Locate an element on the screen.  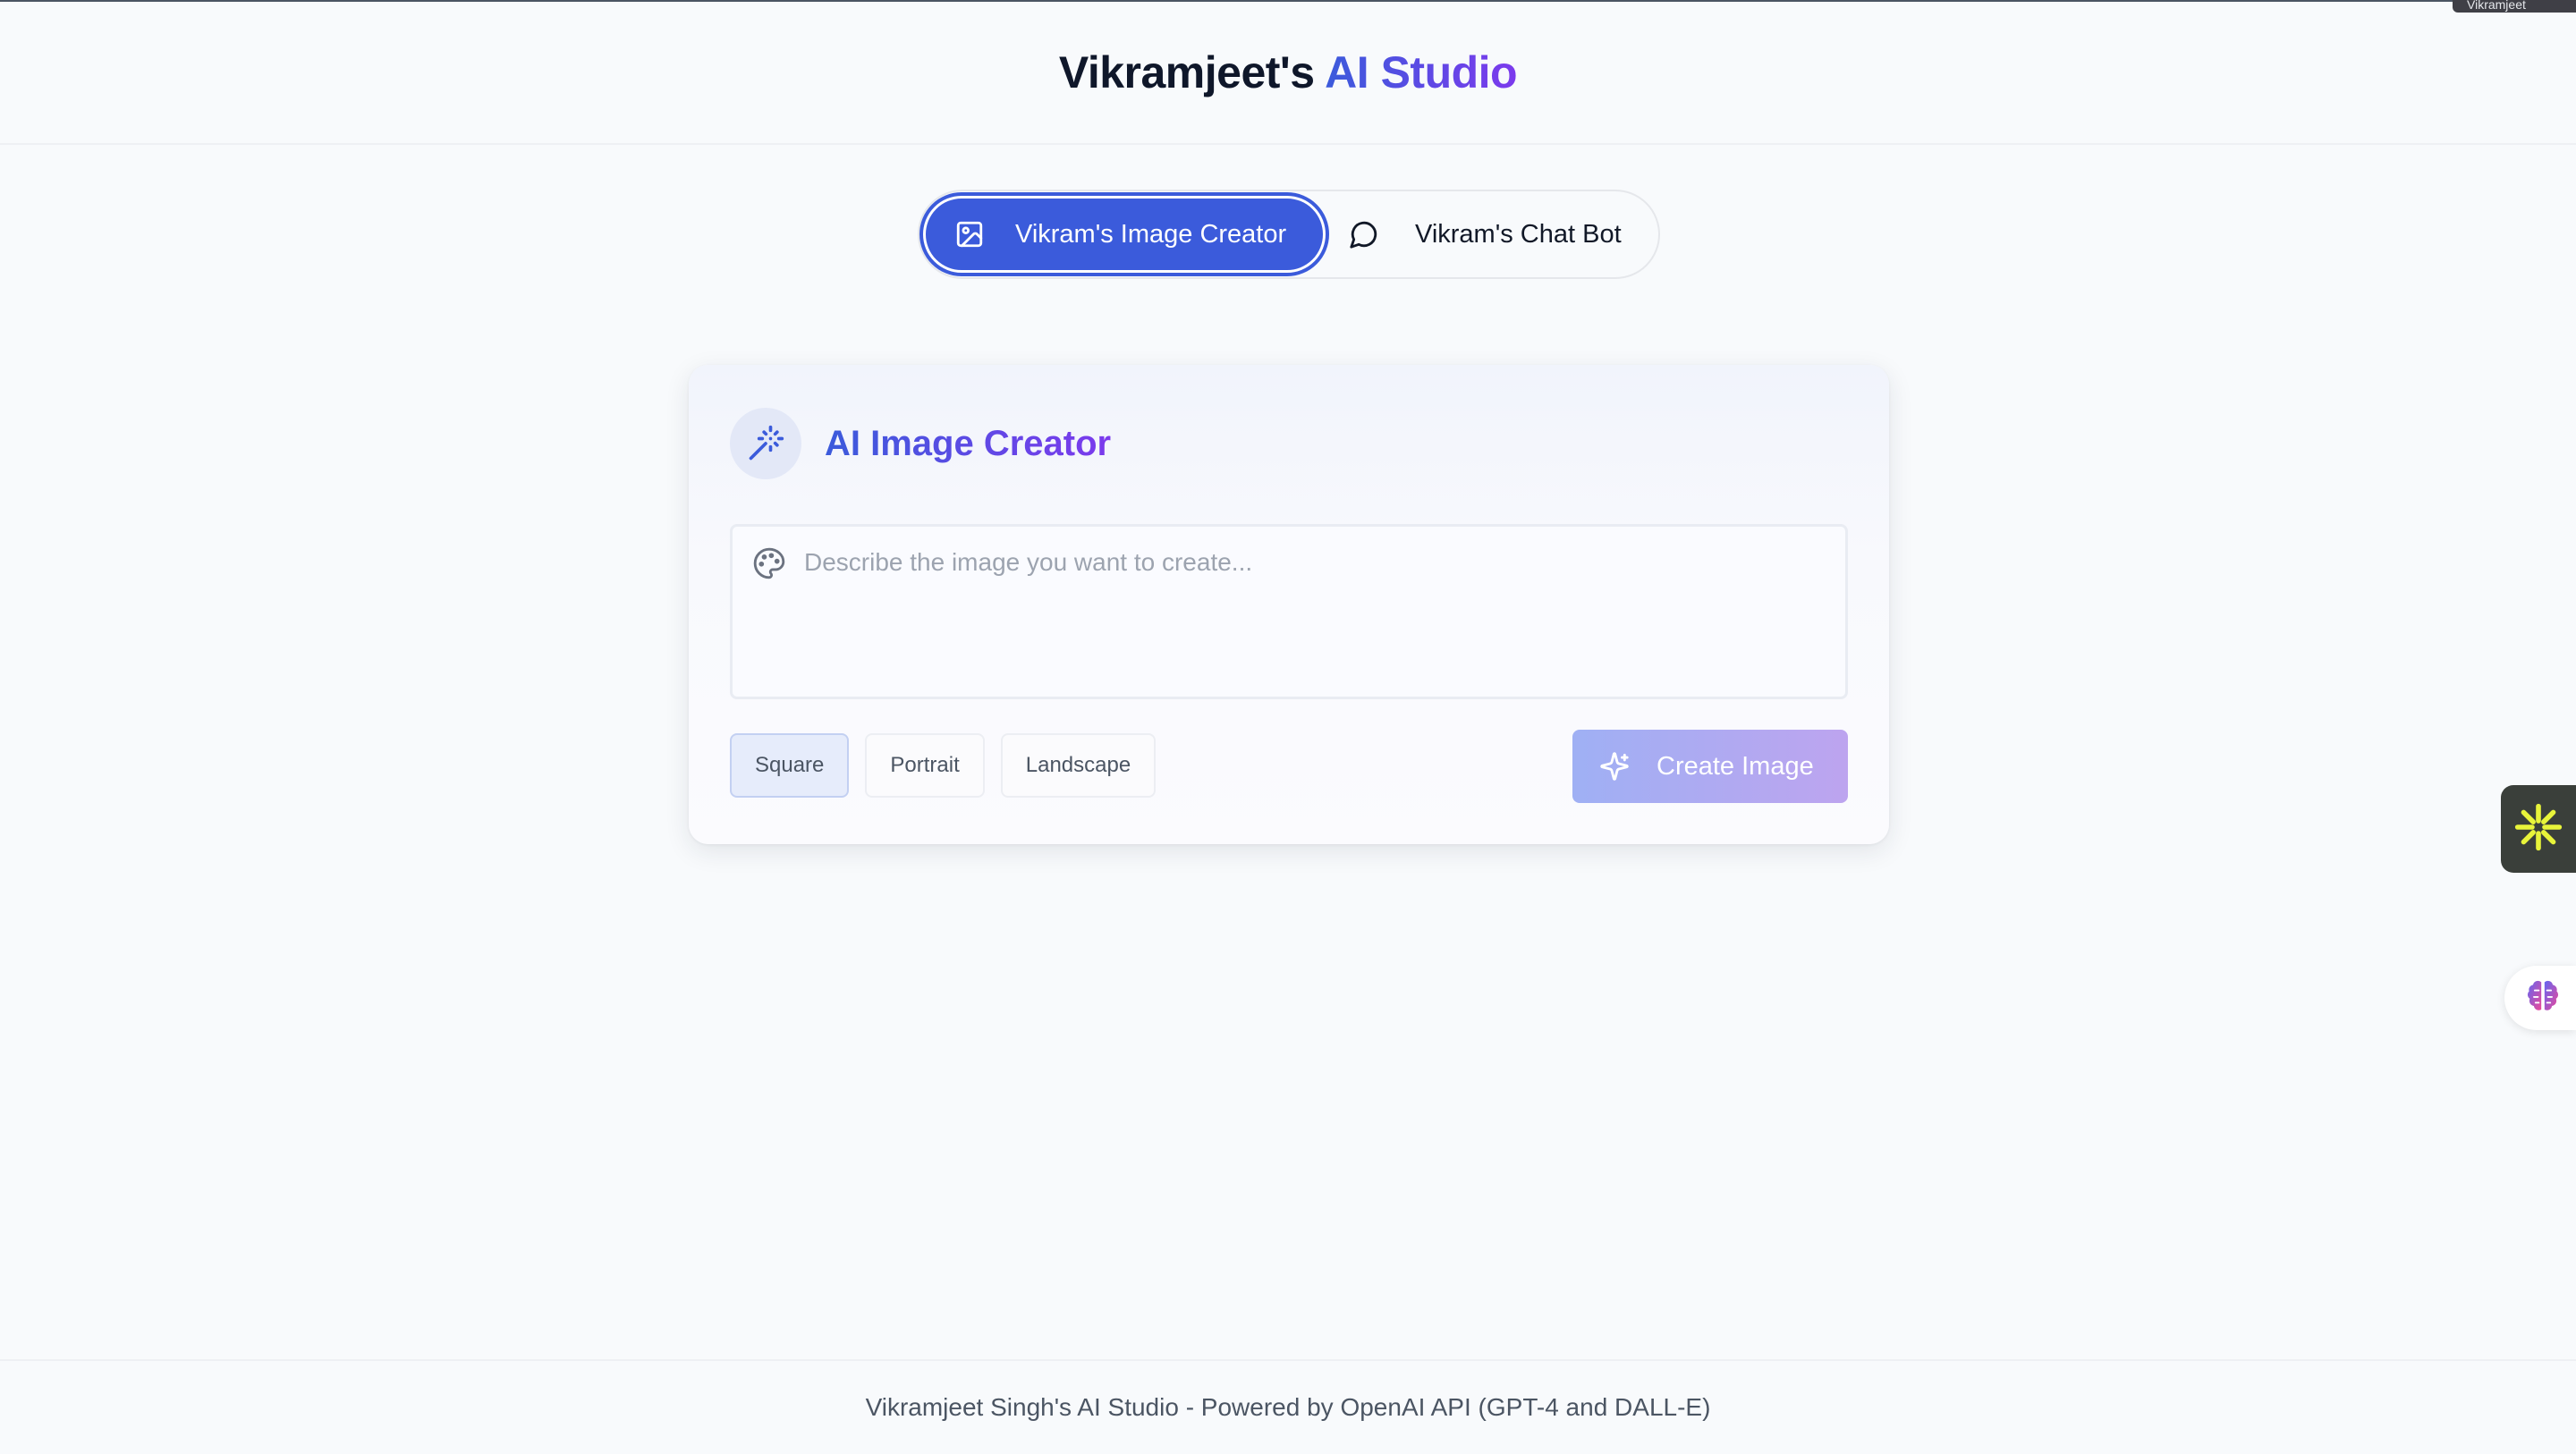
palette-icon is located at coordinates (769, 563).